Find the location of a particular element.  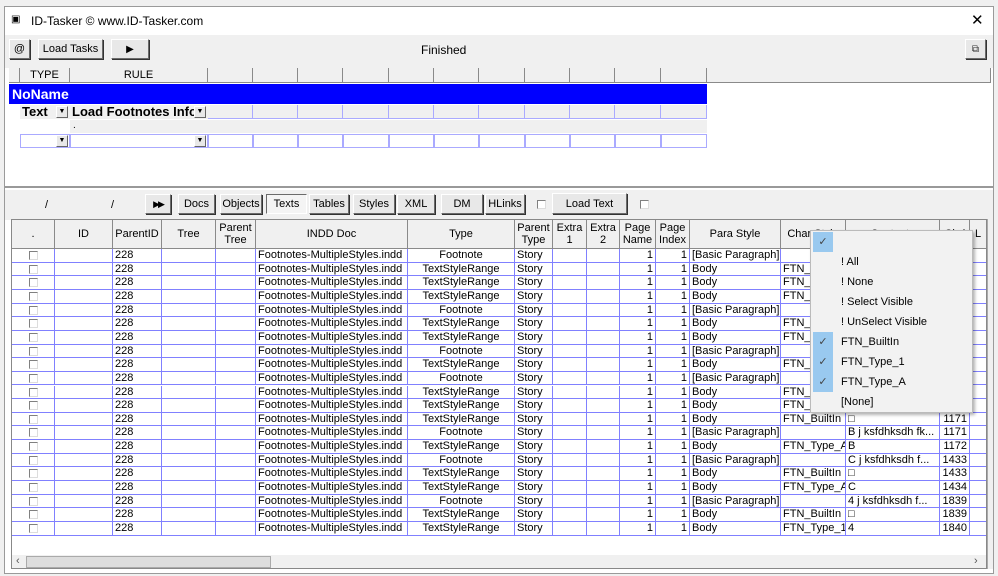

filter-menu-item: ✓ FTN_Type_1 is located at coordinates (891, 362).